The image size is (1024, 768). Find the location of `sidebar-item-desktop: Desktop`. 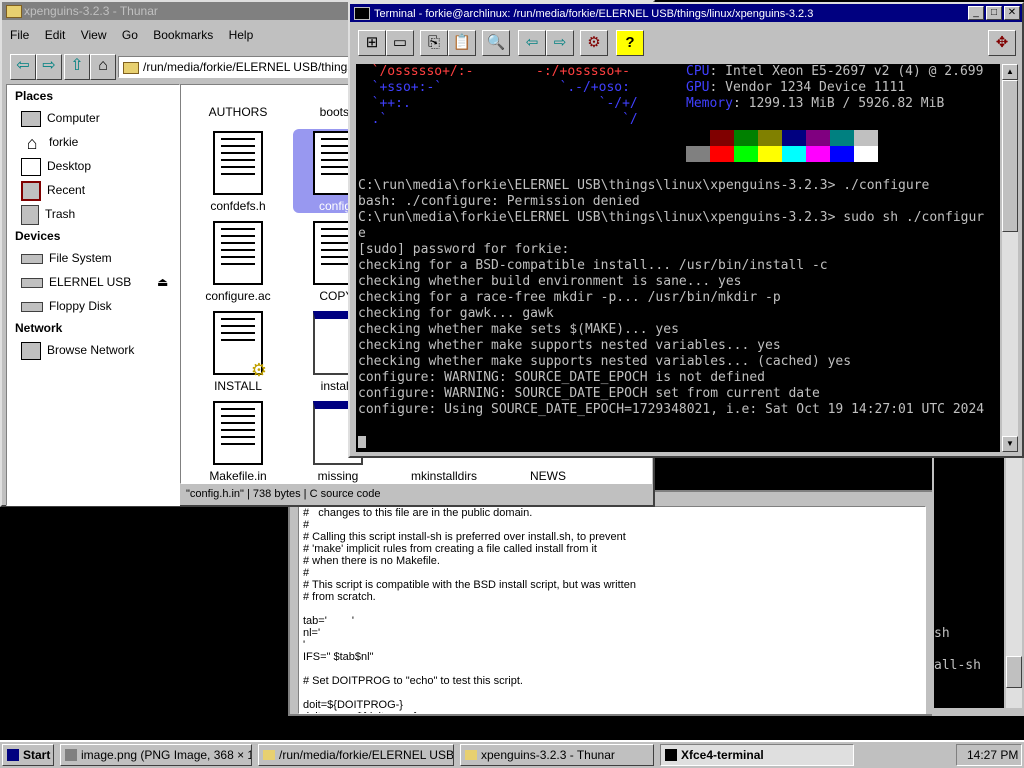

sidebar-item-desktop: Desktop is located at coordinates (56, 166).